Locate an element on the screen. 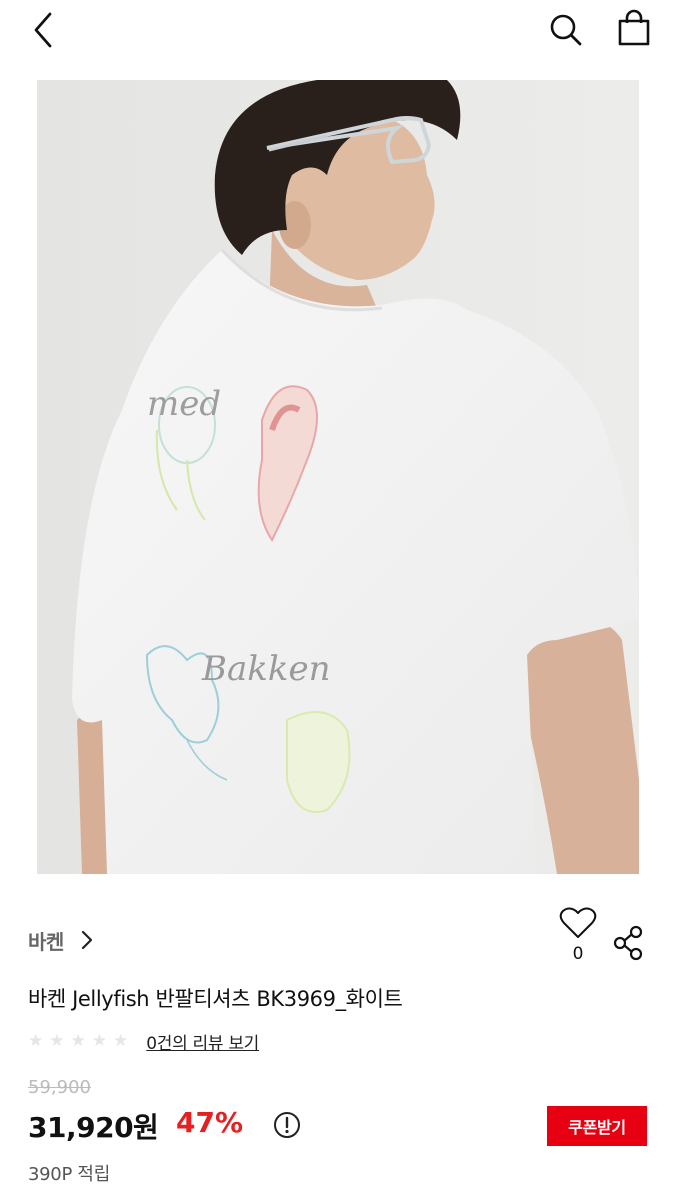  rating-row: ★ ★ ★ ★ ★ 0건의 리뷰 보기 is located at coordinates (143, 1041).